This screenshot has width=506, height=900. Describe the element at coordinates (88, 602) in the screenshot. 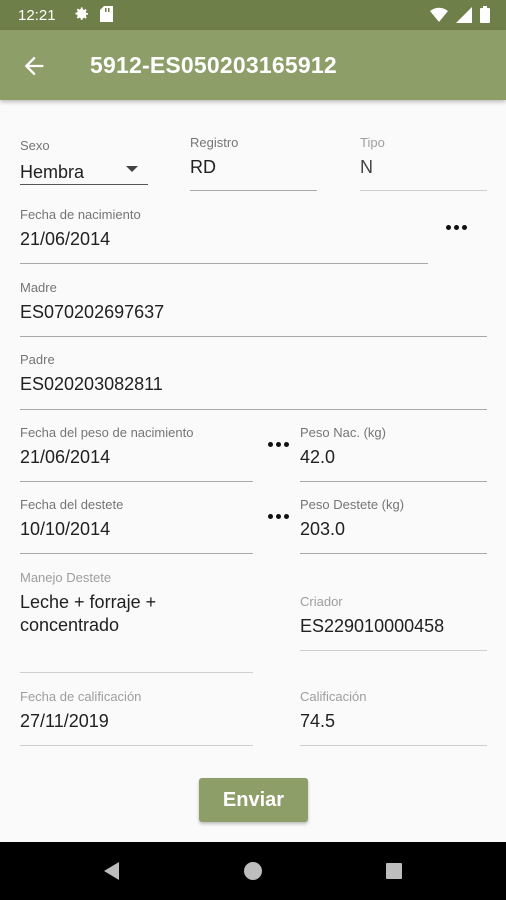

I see `manejo-destete-line-1: Leche + forraje +` at that location.